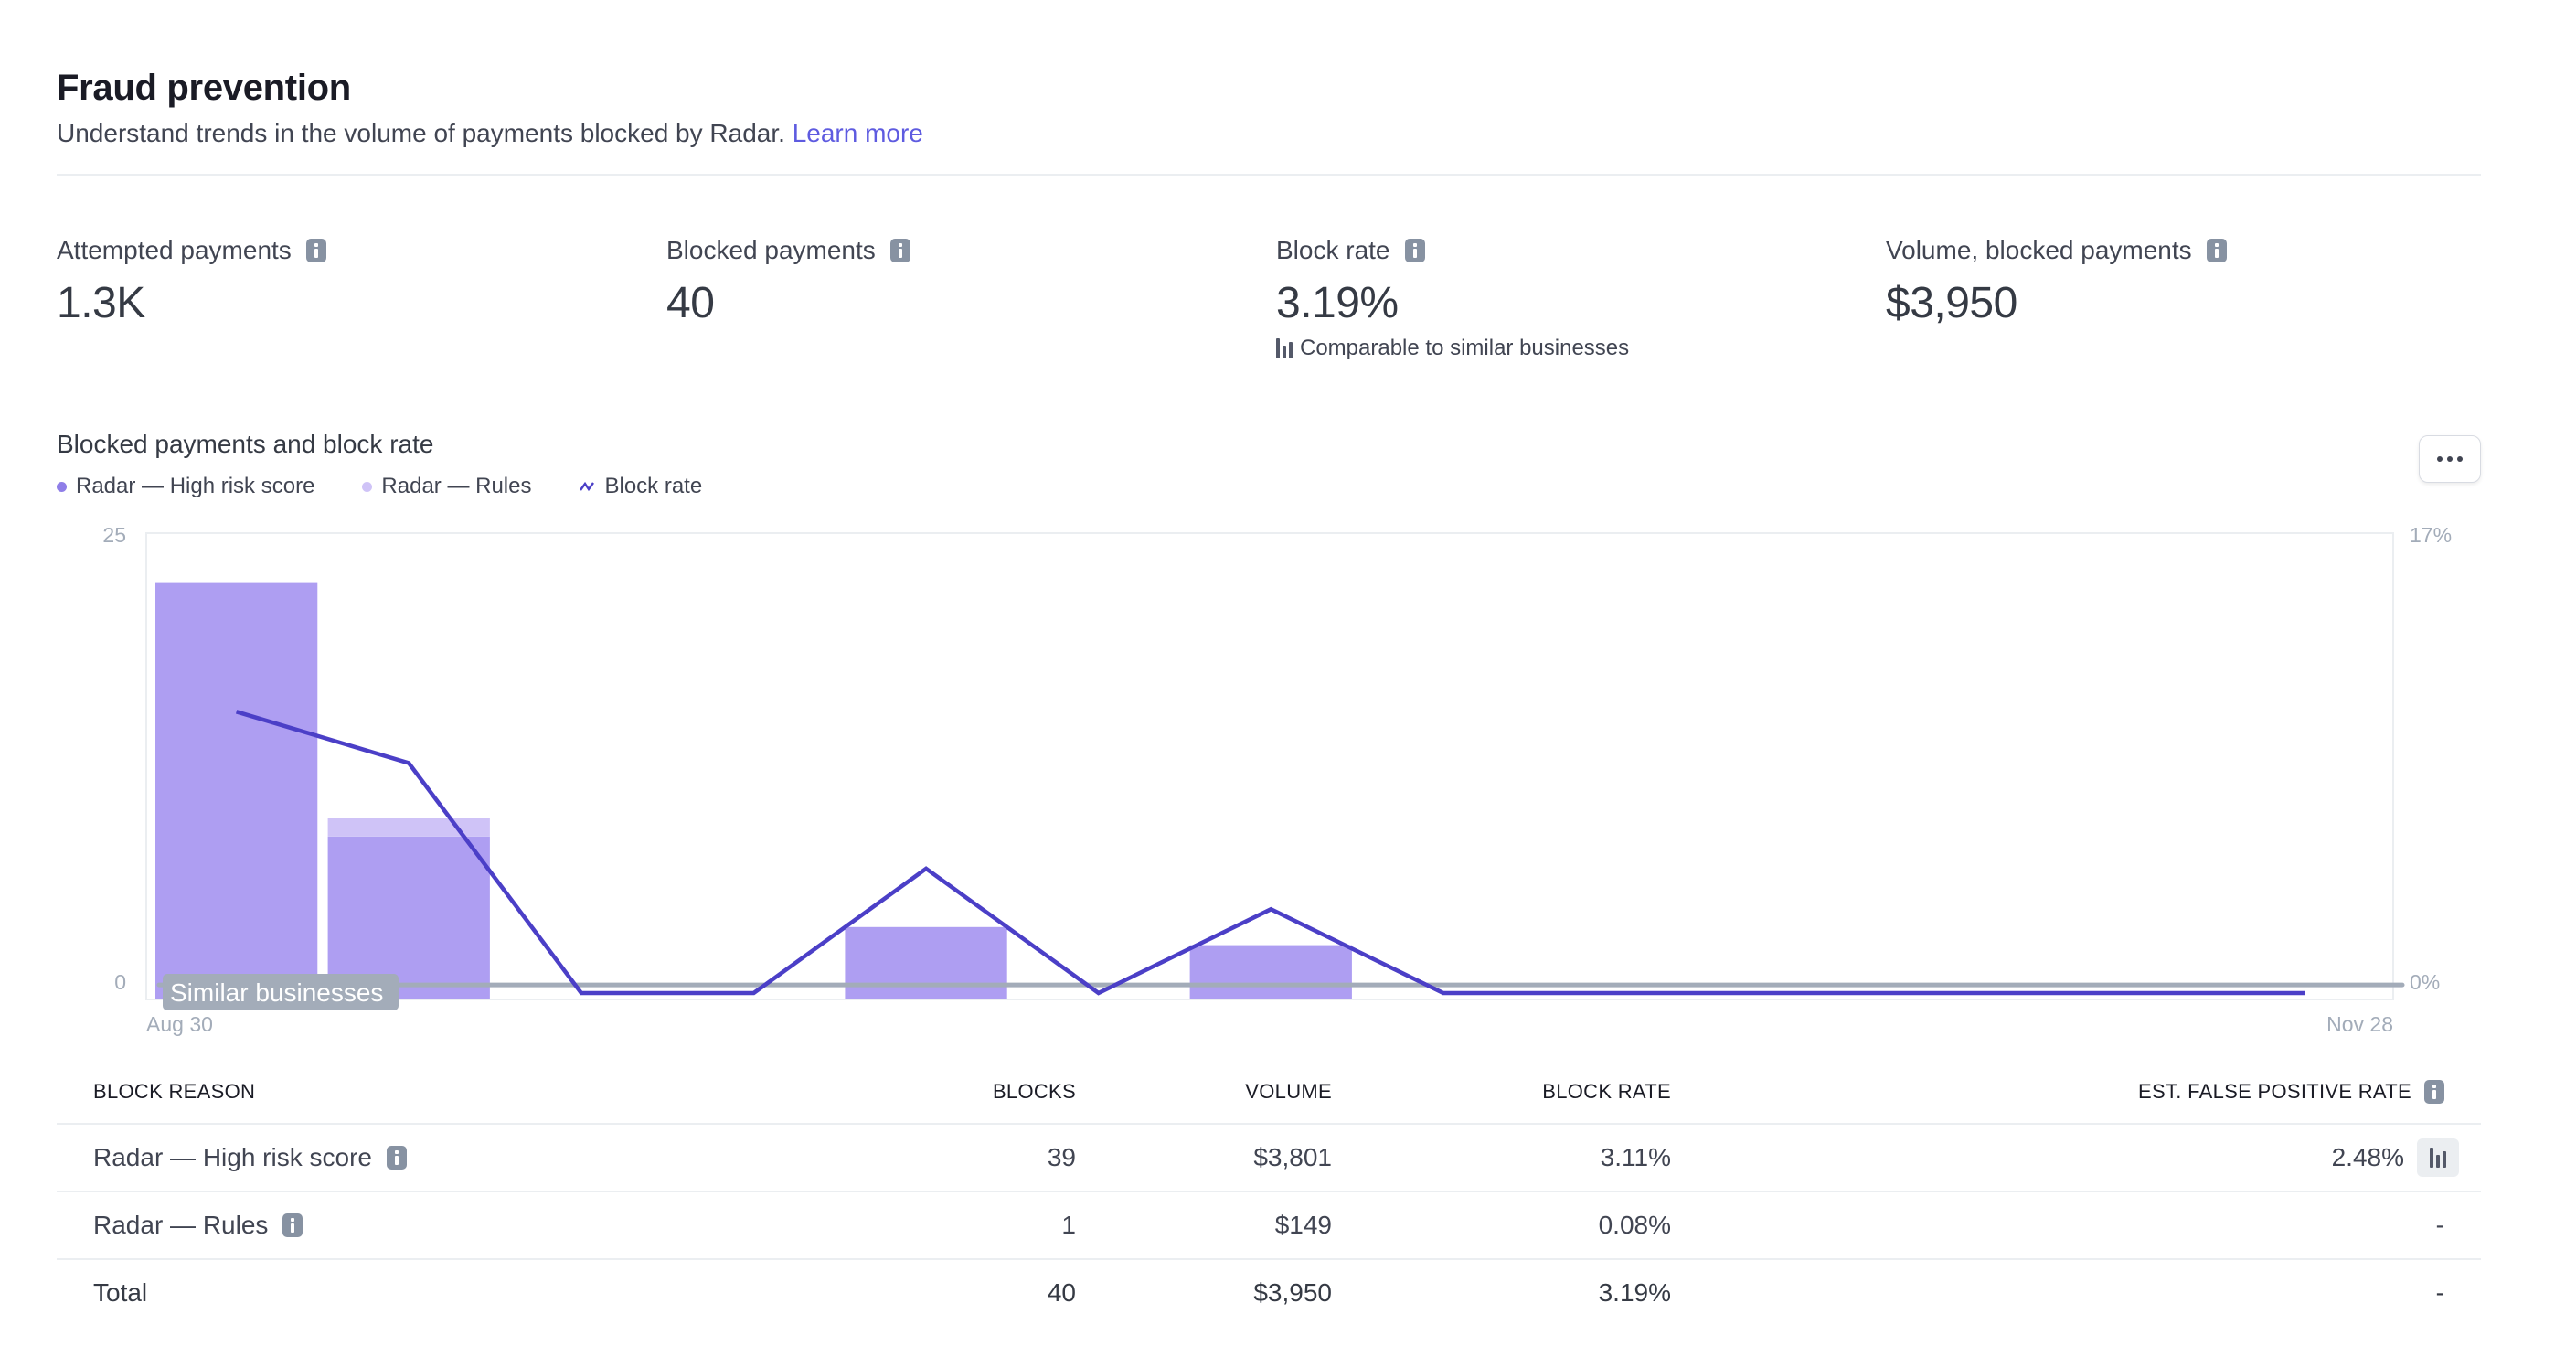 The width and height of the screenshot is (2576, 1357). I want to click on cell-volume: $3,801, so click(1292, 1157).